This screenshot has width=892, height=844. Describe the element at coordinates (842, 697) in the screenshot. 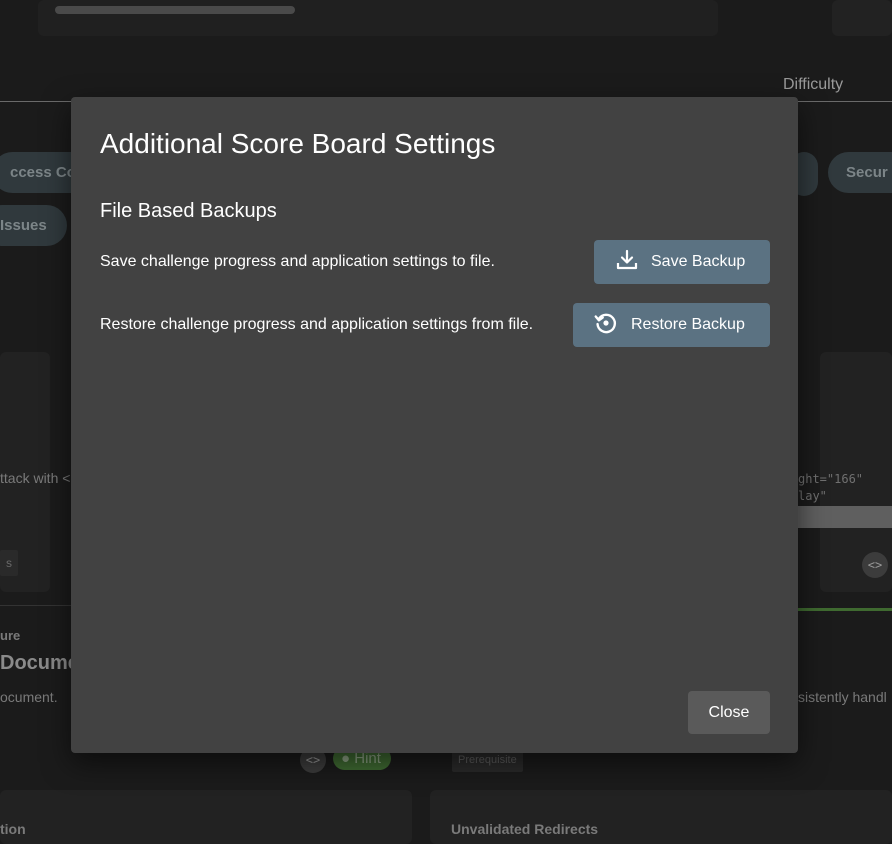

I see `bg-handle-text: sistently handl` at that location.